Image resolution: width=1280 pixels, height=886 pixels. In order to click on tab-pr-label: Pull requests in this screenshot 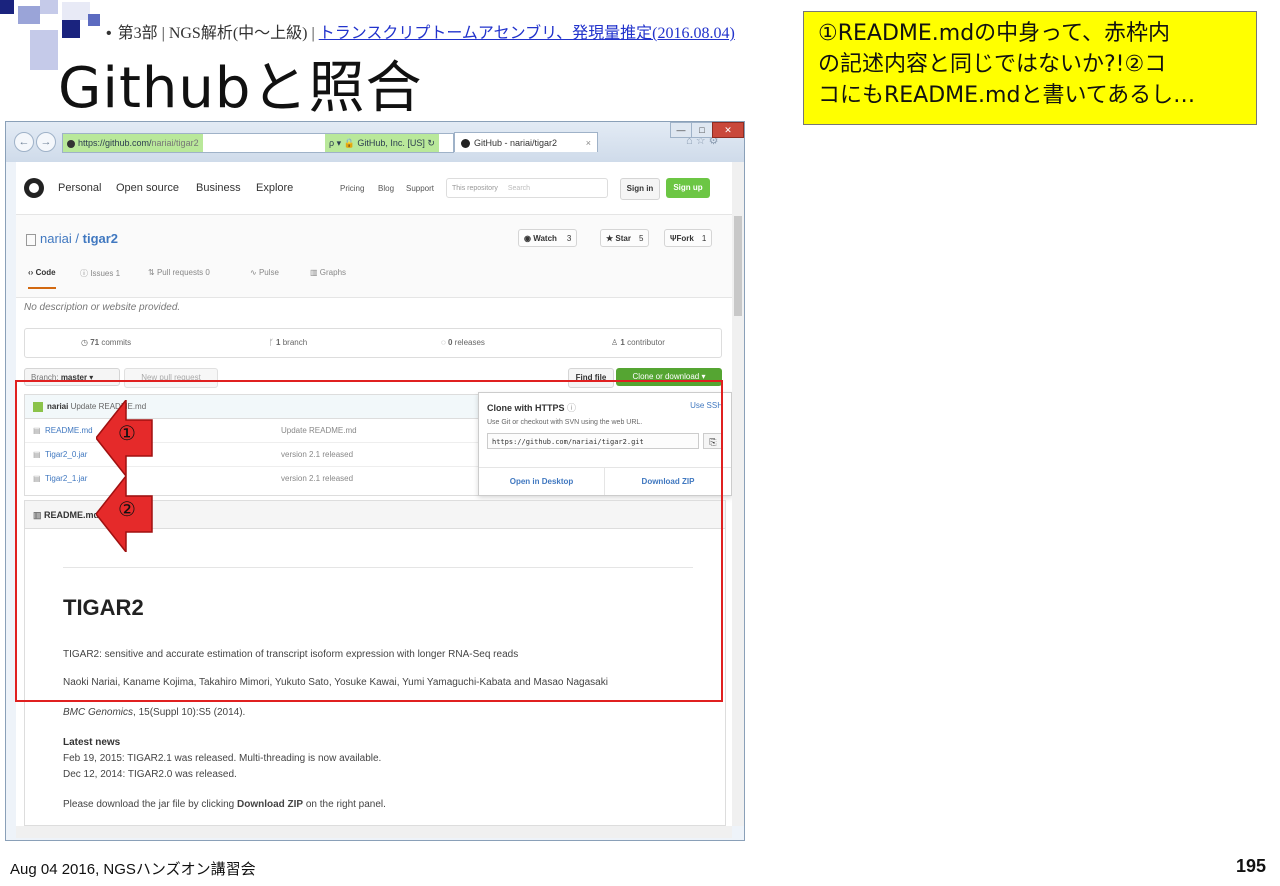, I will do `click(180, 272)`.